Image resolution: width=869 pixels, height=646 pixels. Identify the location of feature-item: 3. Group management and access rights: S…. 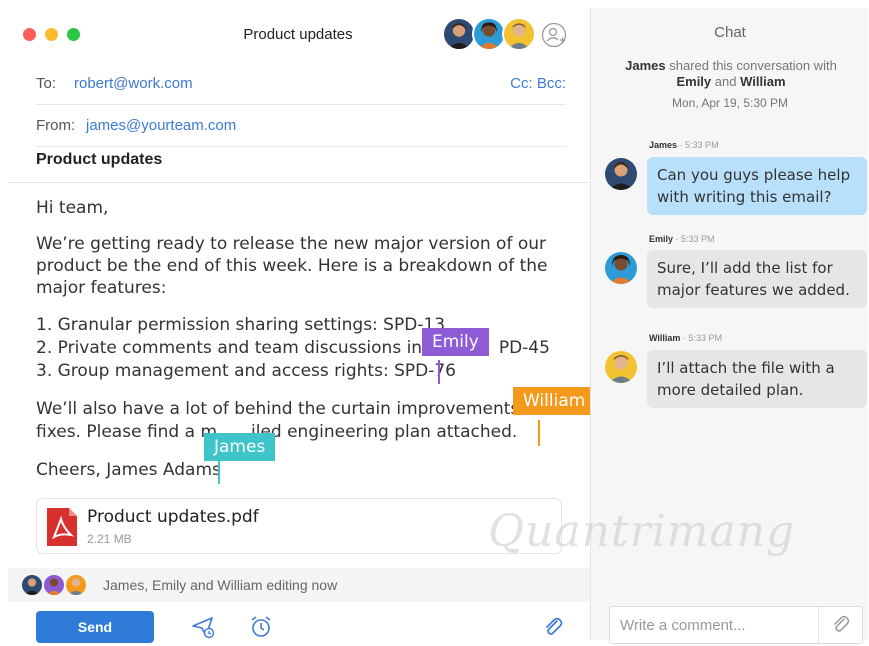
(246, 371).